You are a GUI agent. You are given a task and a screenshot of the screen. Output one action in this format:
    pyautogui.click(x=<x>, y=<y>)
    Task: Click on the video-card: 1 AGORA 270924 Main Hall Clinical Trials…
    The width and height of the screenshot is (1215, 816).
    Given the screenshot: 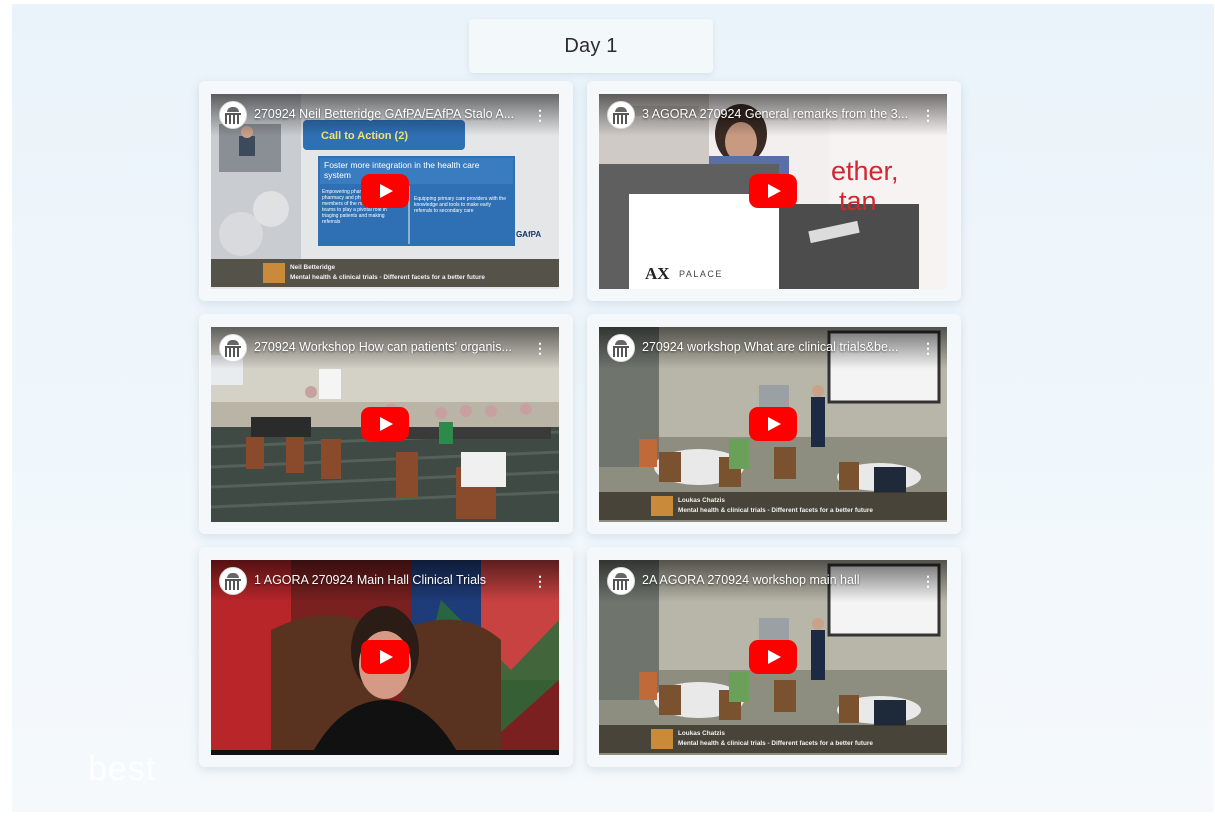 What is the action you would take?
    pyautogui.click(x=386, y=657)
    